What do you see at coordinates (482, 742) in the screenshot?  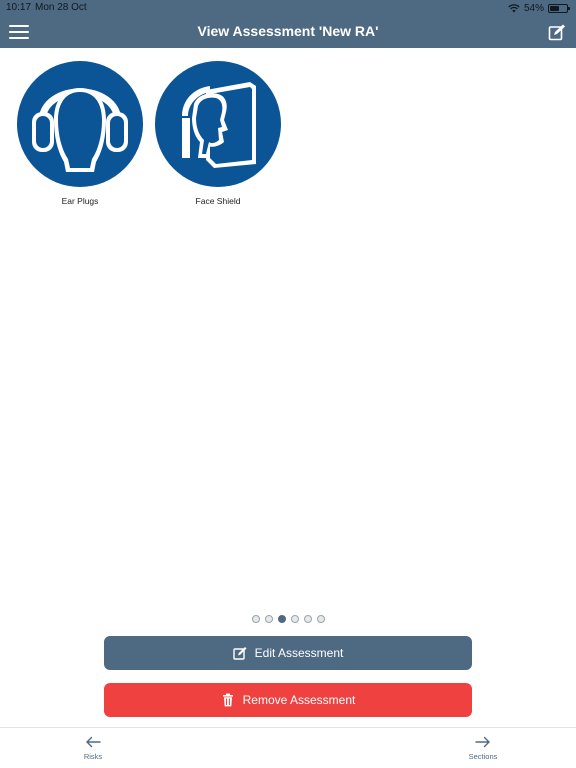 I see `arrow-right-icon` at bounding box center [482, 742].